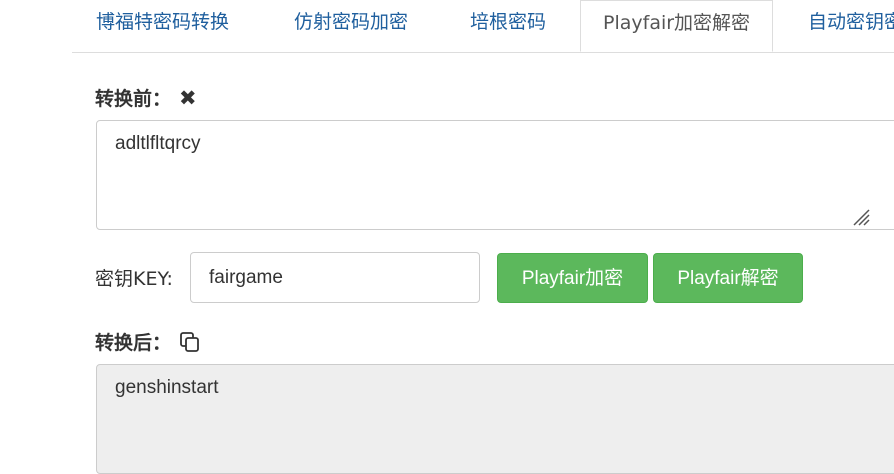 This screenshot has height=474, width=894. Describe the element at coordinates (508, 22) in the screenshot. I see `tab-bacon: 培根密码` at that location.